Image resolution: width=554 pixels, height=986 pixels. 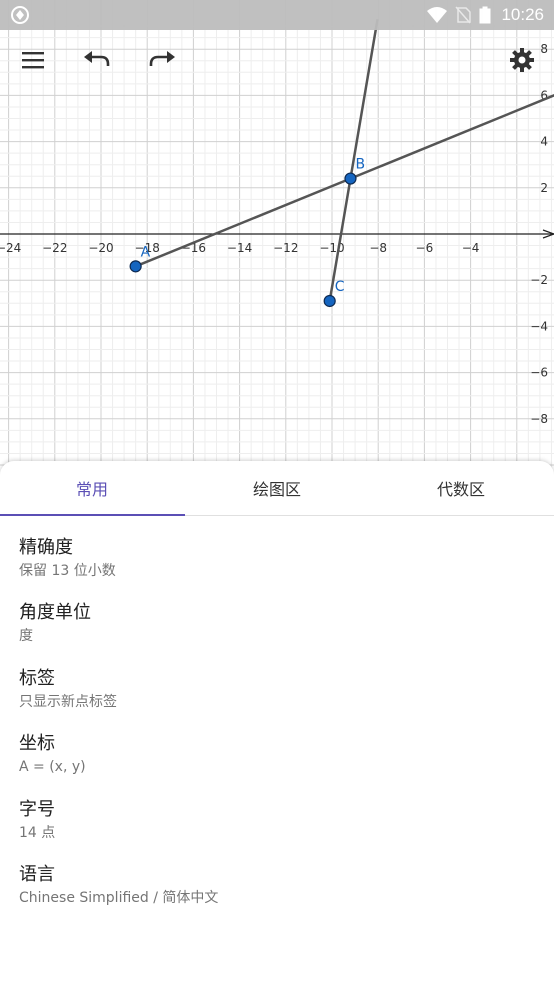 I want to click on tab-bar: 常用 绘图区 代数区, so click(x=277, y=488).